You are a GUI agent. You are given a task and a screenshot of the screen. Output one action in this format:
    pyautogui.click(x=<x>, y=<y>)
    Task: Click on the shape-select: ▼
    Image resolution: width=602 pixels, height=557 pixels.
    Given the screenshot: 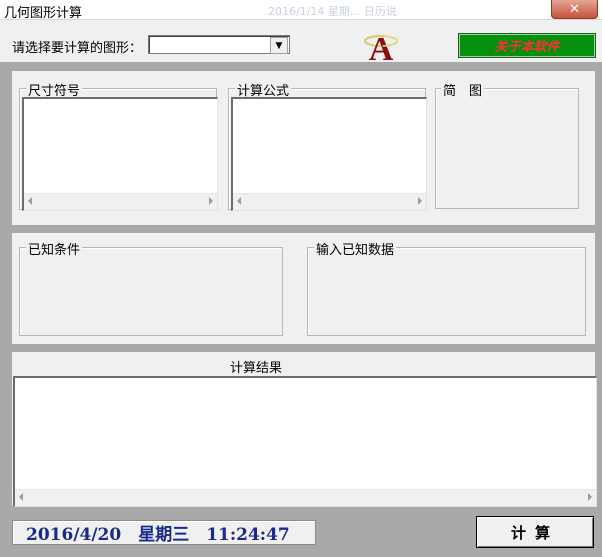 What is the action you would take?
    pyautogui.click(x=219, y=44)
    